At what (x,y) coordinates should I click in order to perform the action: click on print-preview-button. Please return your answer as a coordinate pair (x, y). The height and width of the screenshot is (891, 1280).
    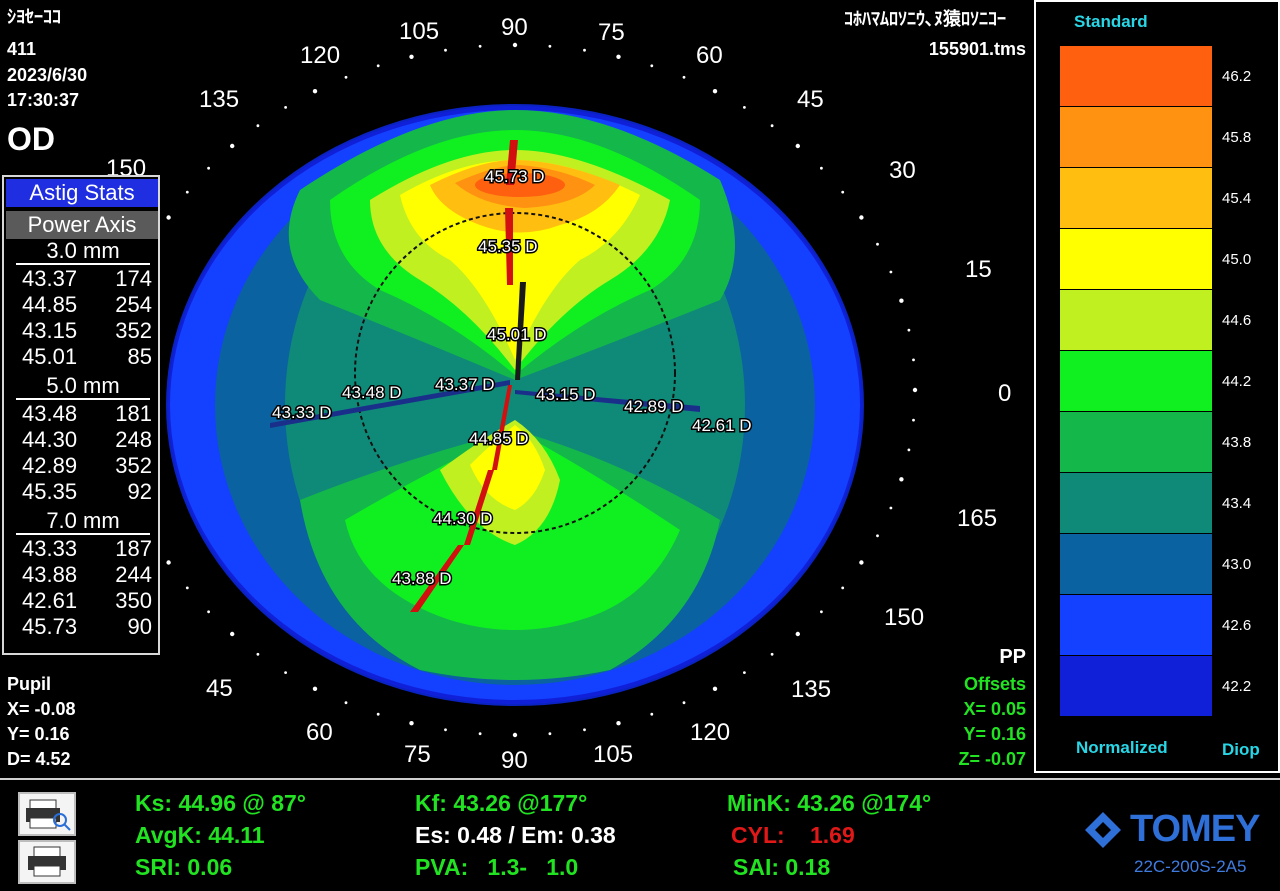
    Looking at the image, I should click on (47, 814).